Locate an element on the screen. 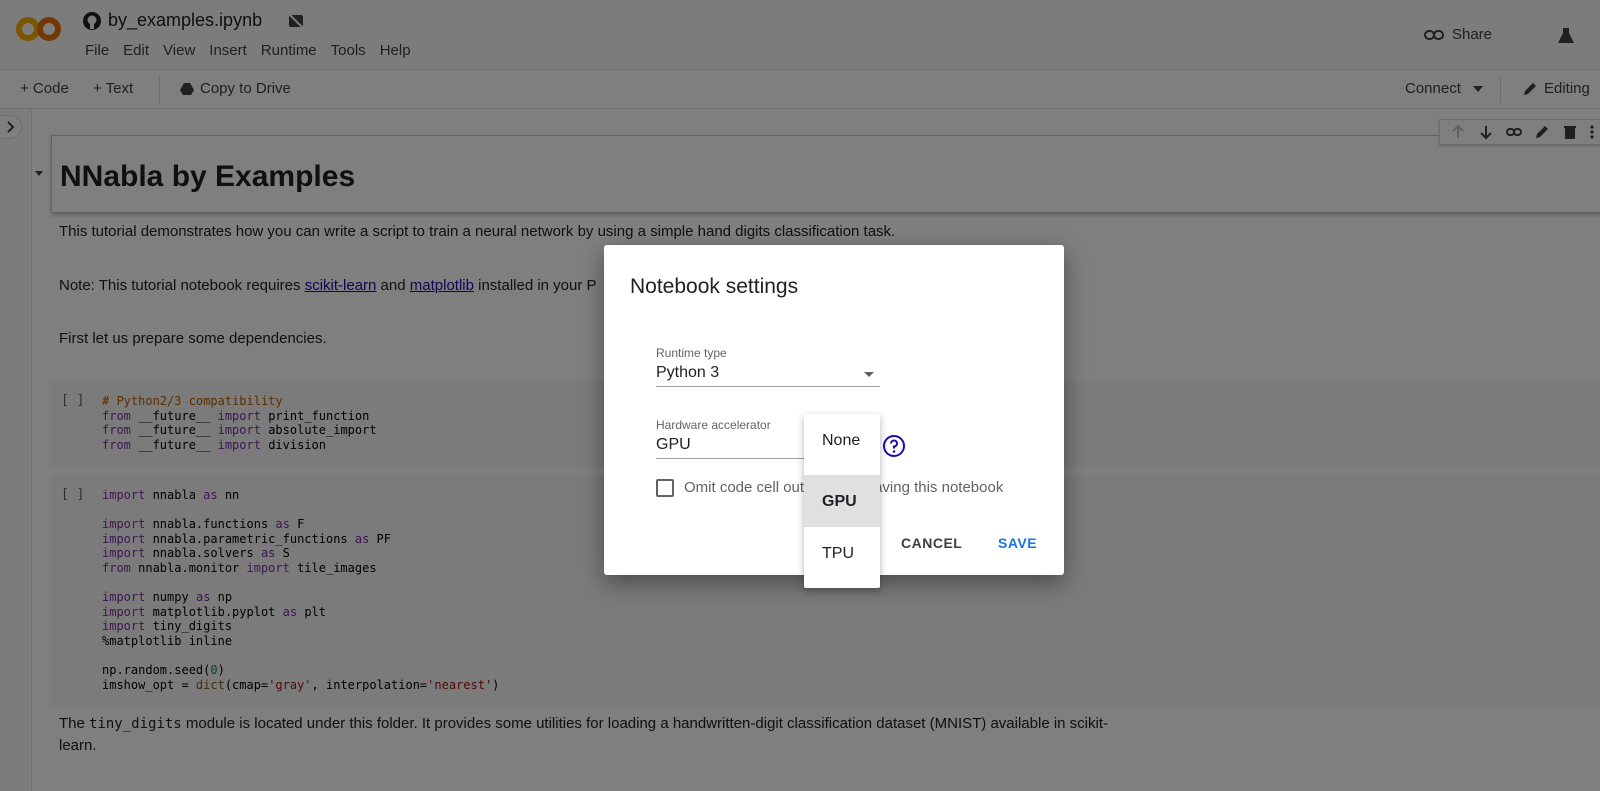  cancel-button: CANCEL is located at coordinates (931, 543).